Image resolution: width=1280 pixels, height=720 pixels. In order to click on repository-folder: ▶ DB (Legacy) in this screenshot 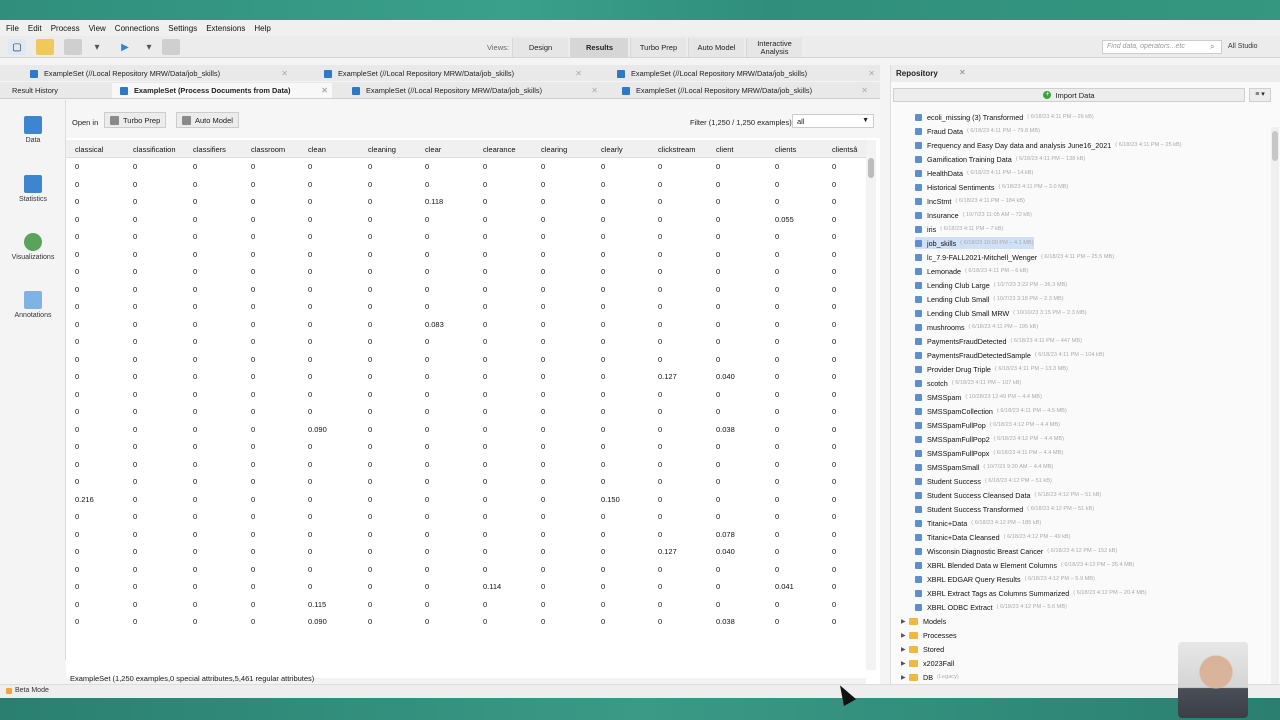, I will do `click(930, 677)`.